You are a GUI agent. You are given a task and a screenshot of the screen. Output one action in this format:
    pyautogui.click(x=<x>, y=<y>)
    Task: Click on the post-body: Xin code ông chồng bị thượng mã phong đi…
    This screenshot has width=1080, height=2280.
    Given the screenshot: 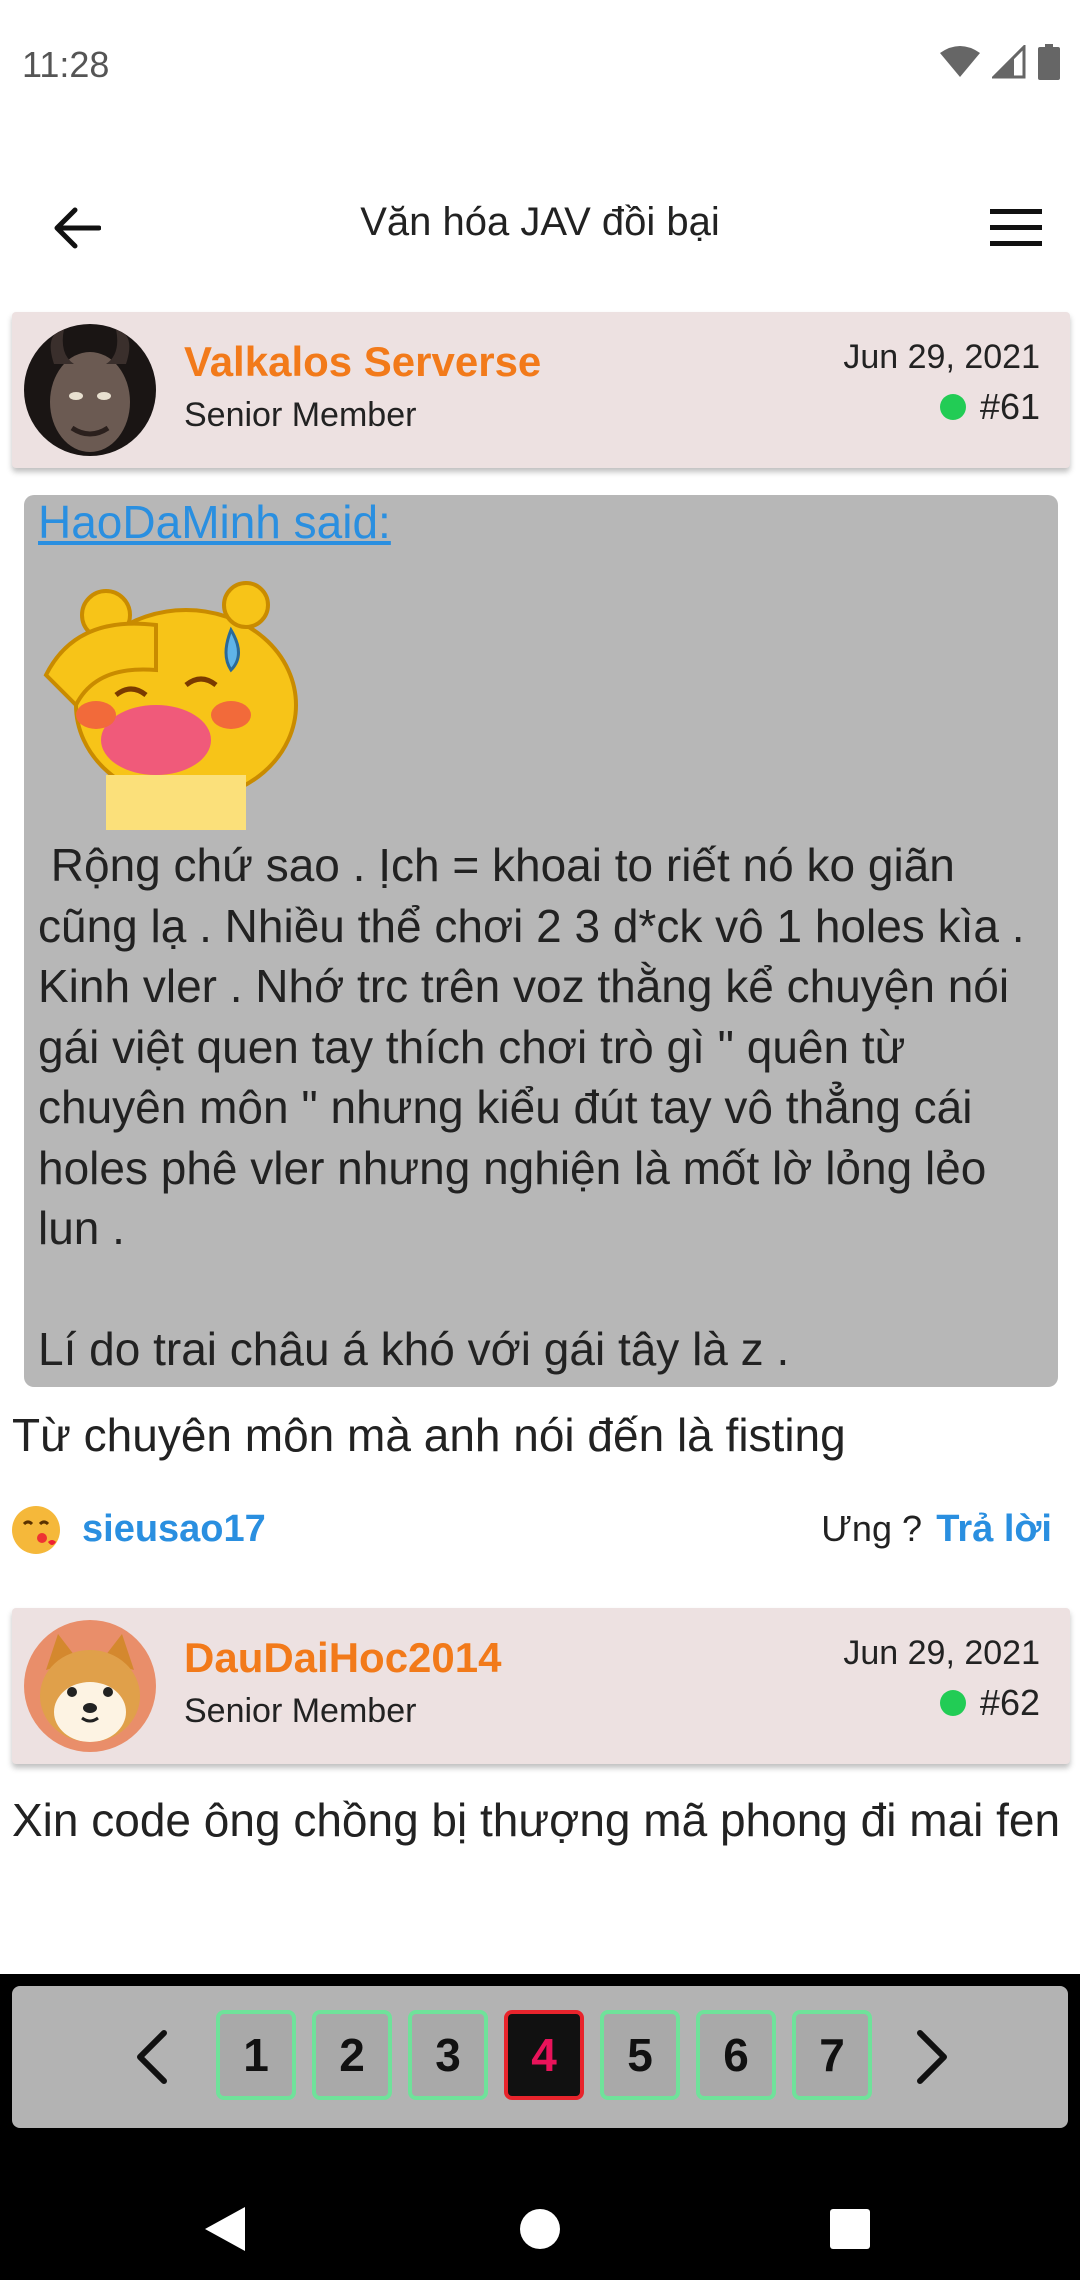 What is the action you would take?
    pyautogui.click(x=536, y=1820)
    